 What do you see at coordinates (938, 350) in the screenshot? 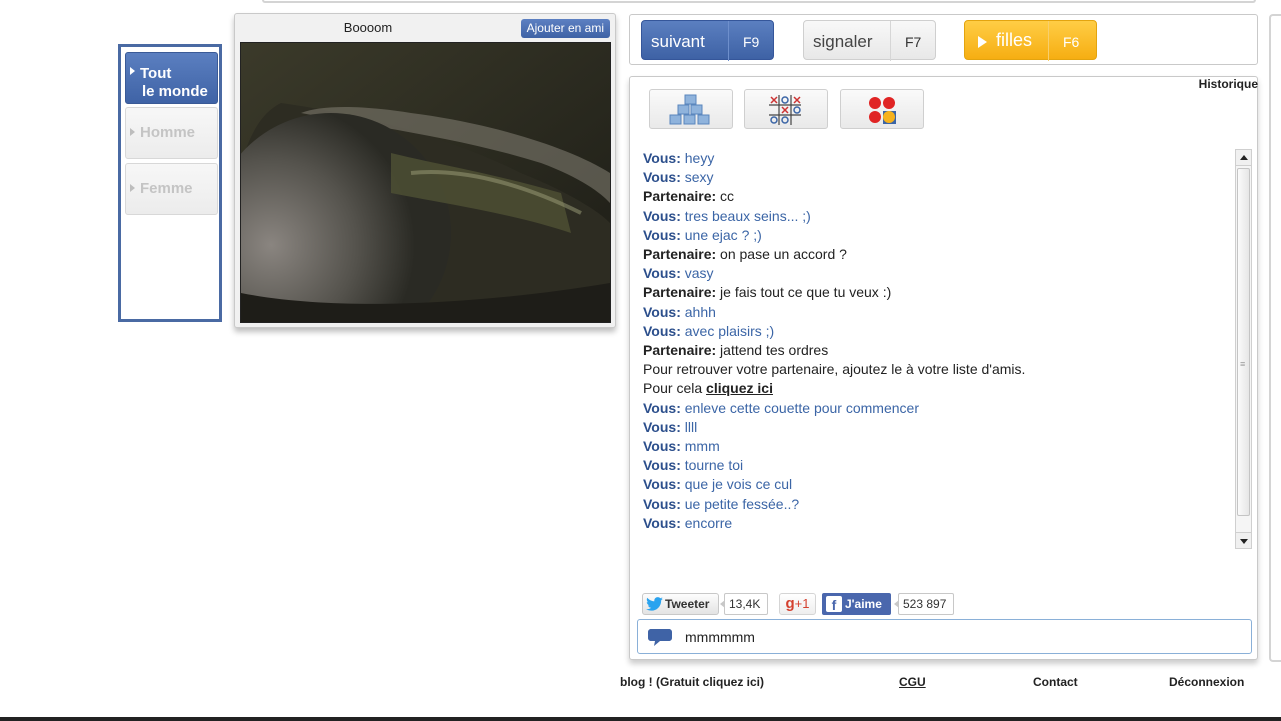
I see `chat-message: Partenaire: jattend tes ordres` at bounding box center [938, 350].